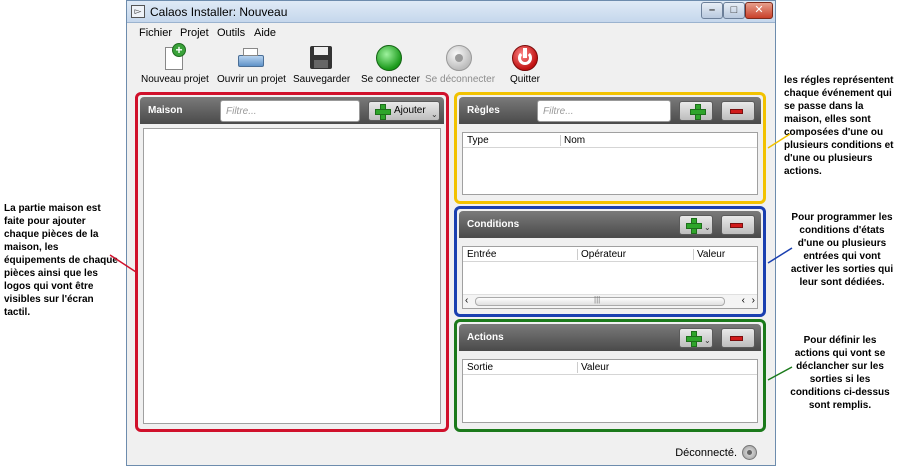 The height and width of the screenshot is (466, 900). I want to click on gray-circle-icon, so click(459, 58).